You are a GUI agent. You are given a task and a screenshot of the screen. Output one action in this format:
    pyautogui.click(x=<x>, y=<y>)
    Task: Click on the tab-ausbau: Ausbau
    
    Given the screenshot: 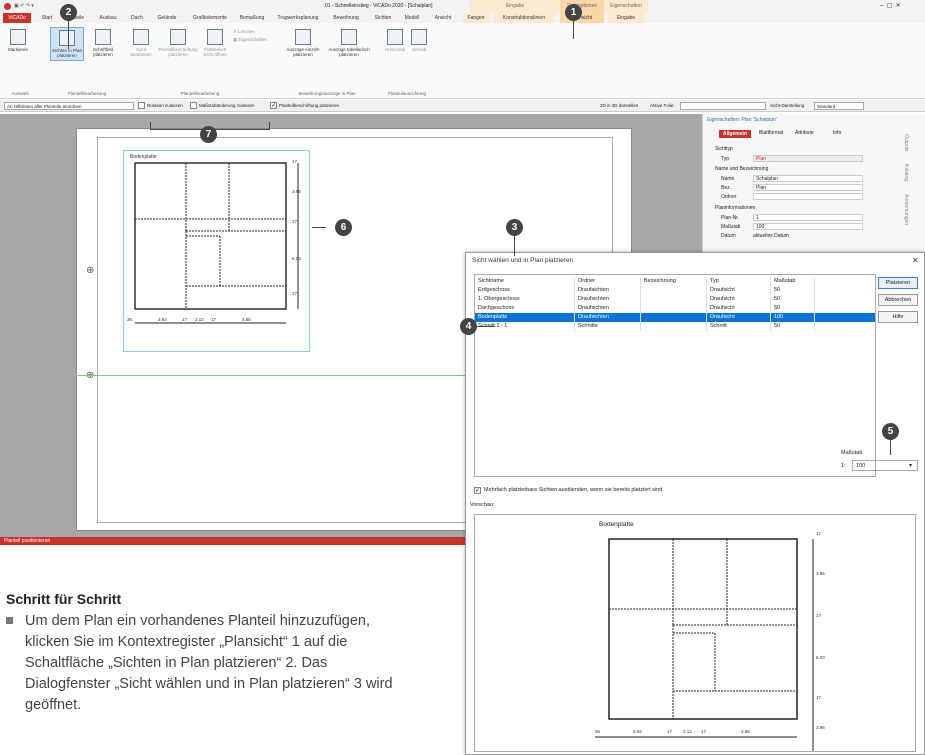 What is the action you would take?
    pyautogui.click(x=108, y=18)
    